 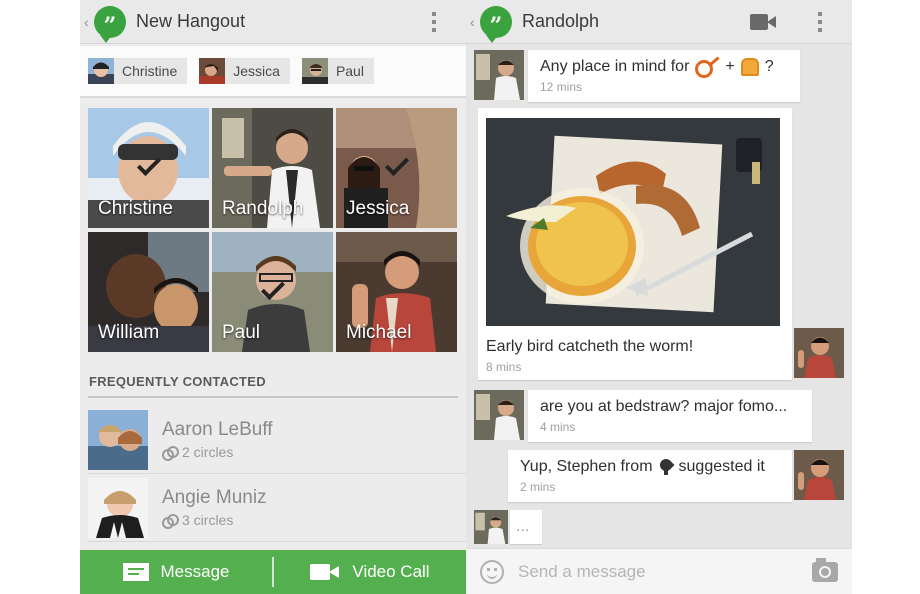 I want to click on camera-icon, so click(x=825, y=569).